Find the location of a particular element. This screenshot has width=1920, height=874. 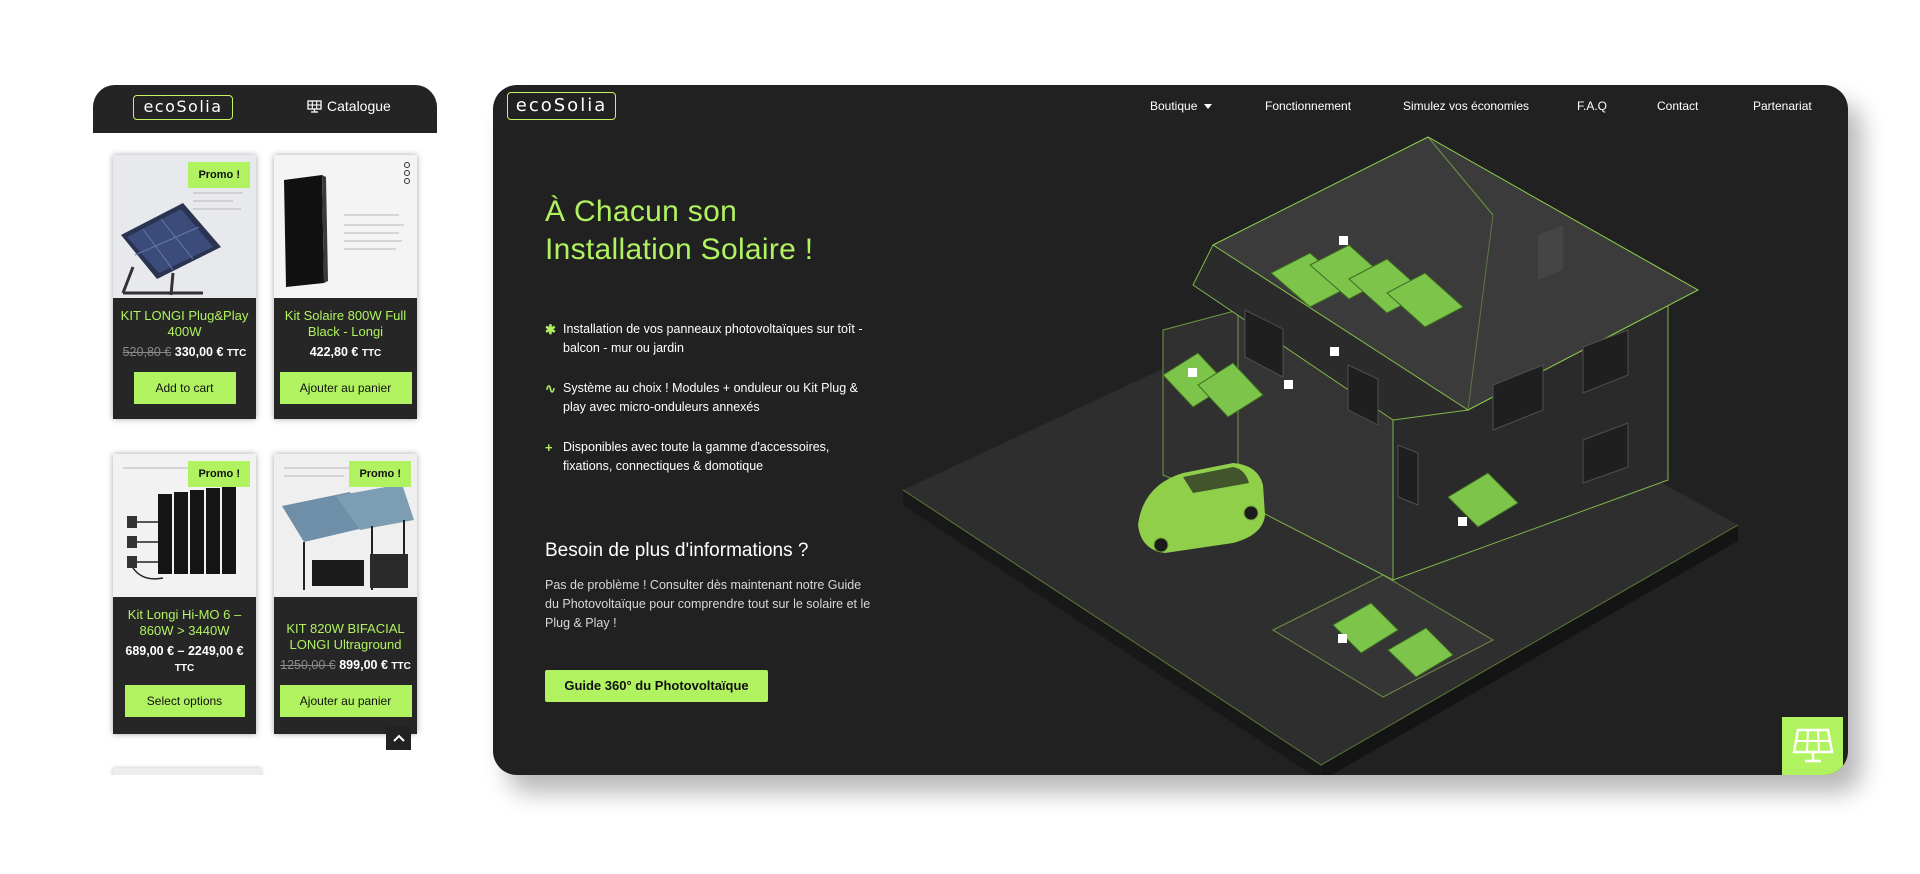

nav-item-partenariat: Partenariat is located at coordinates (1782, 106).